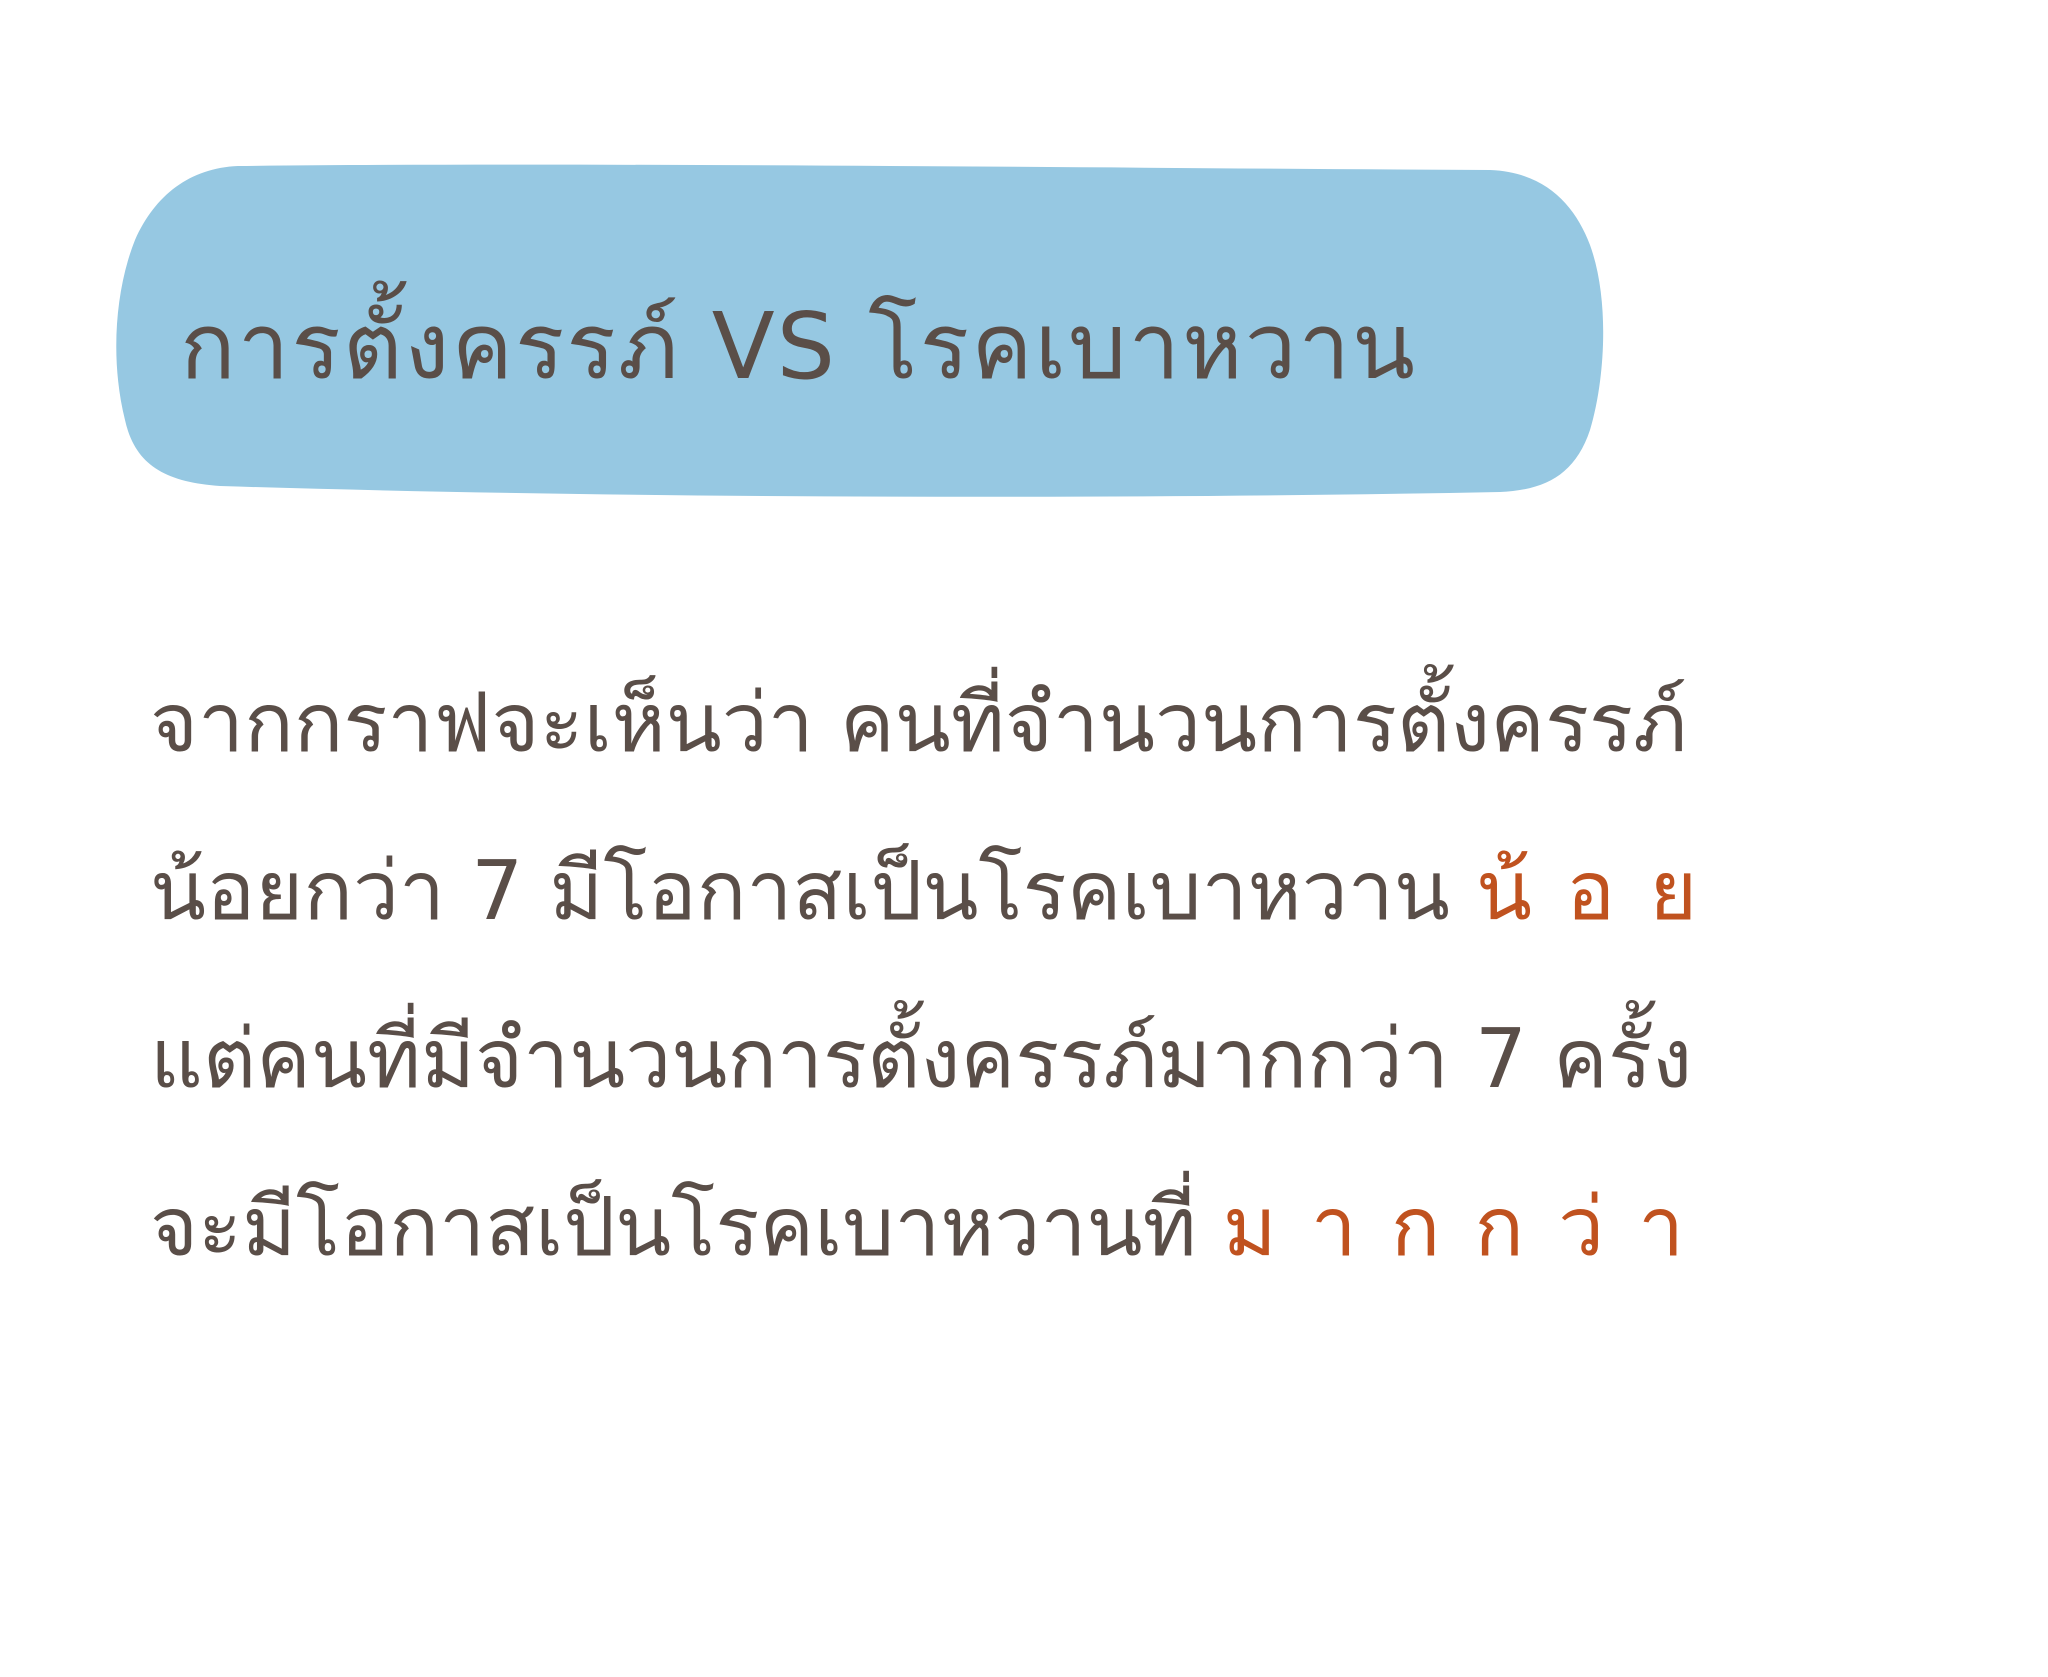  What do you see at coordinates (799, 346) in the screenshot?
I see `page-title: การตั้งครรภ์ VS โรคเบาหวาน` at bounding box center [799, 346].